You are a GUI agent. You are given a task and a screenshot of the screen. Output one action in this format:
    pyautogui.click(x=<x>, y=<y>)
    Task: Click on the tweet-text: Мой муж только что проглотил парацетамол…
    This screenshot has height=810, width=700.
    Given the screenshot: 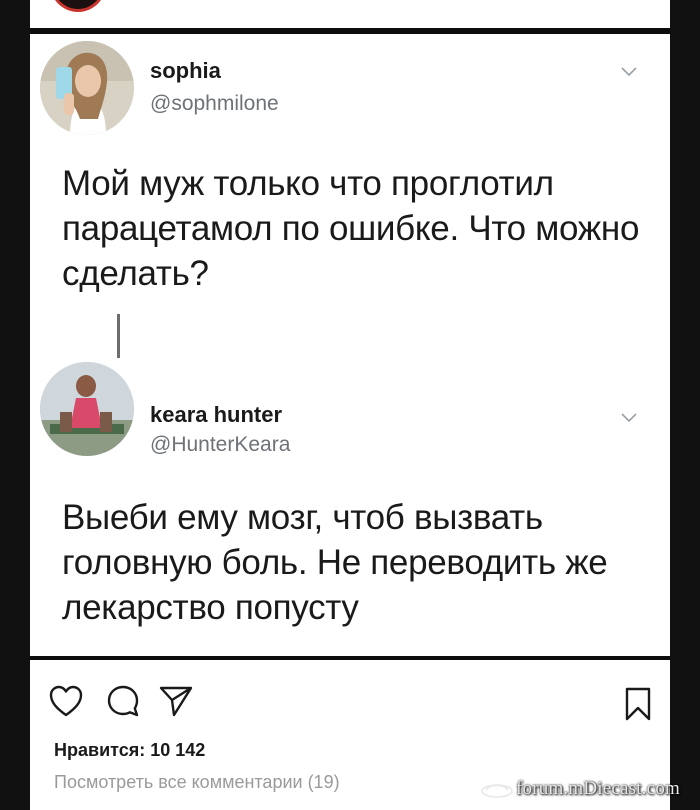 What is the action you would take?
    pyautogui.click(x=351, y=228)
    